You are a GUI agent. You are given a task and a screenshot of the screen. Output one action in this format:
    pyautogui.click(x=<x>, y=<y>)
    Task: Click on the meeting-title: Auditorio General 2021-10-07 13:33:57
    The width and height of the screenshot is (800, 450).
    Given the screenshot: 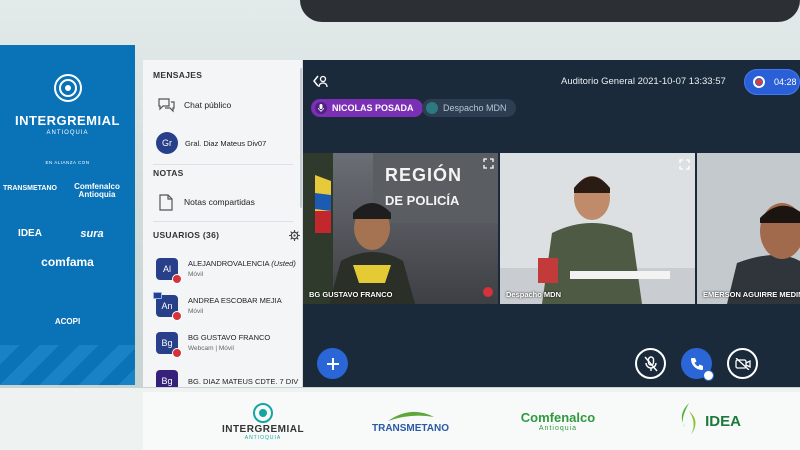 What is the action you would take?
    pyautogui.click(x=643, y=81)
    